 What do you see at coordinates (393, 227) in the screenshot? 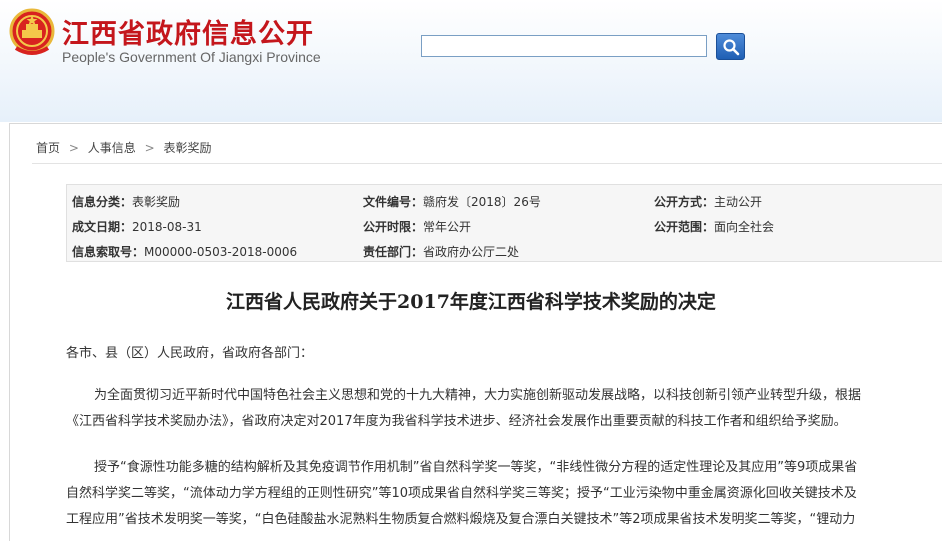
I see `meta-period-label: 公开时限：` at bounding box center [393, 227].